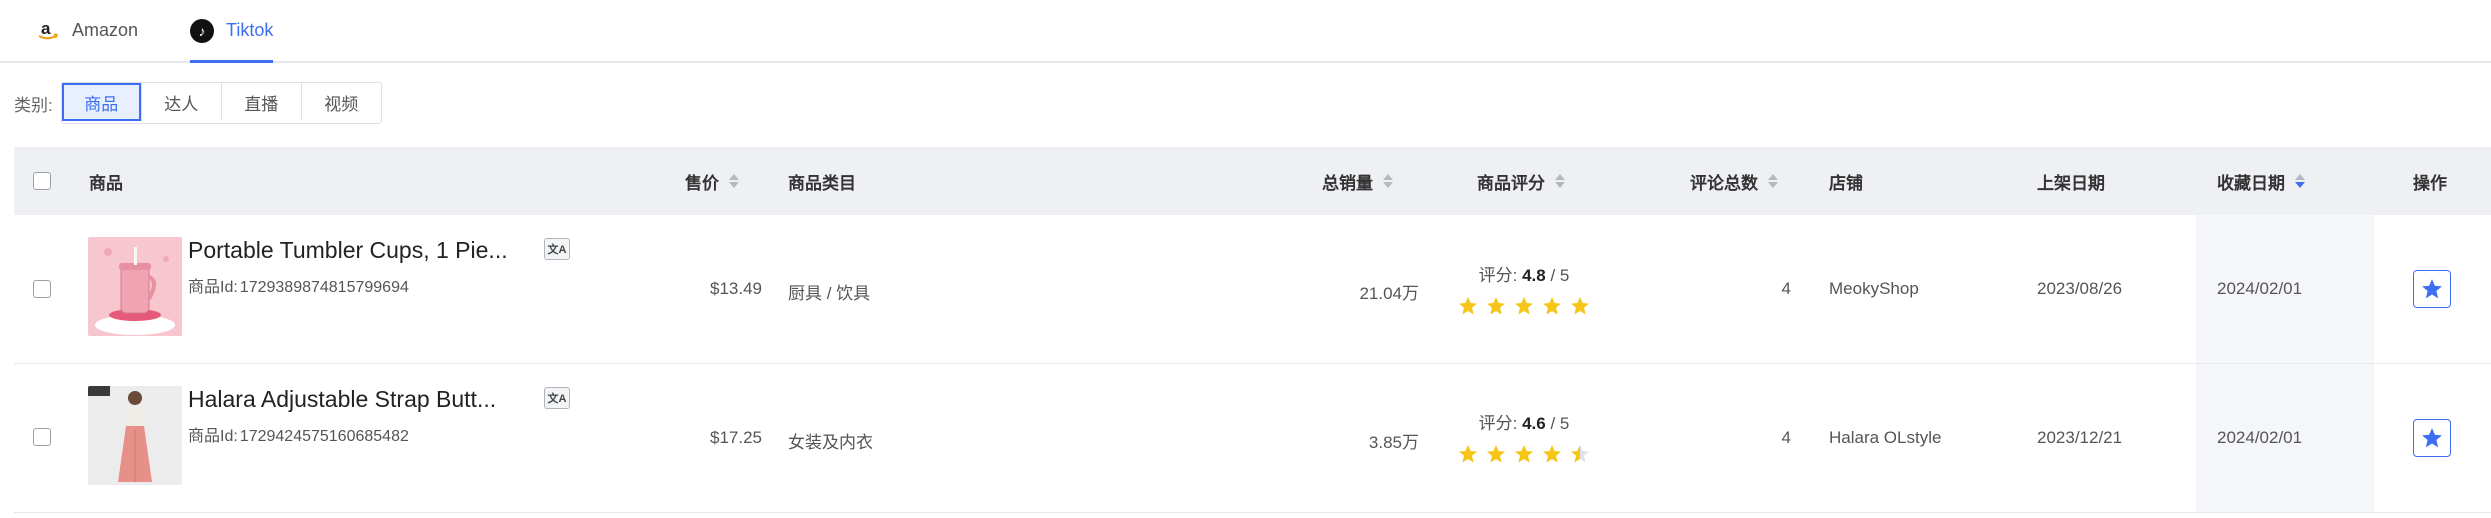 This screenshot has width=2491, height=518. I want to click on shop-link: Halara OLstyle, so click(1885, 438).